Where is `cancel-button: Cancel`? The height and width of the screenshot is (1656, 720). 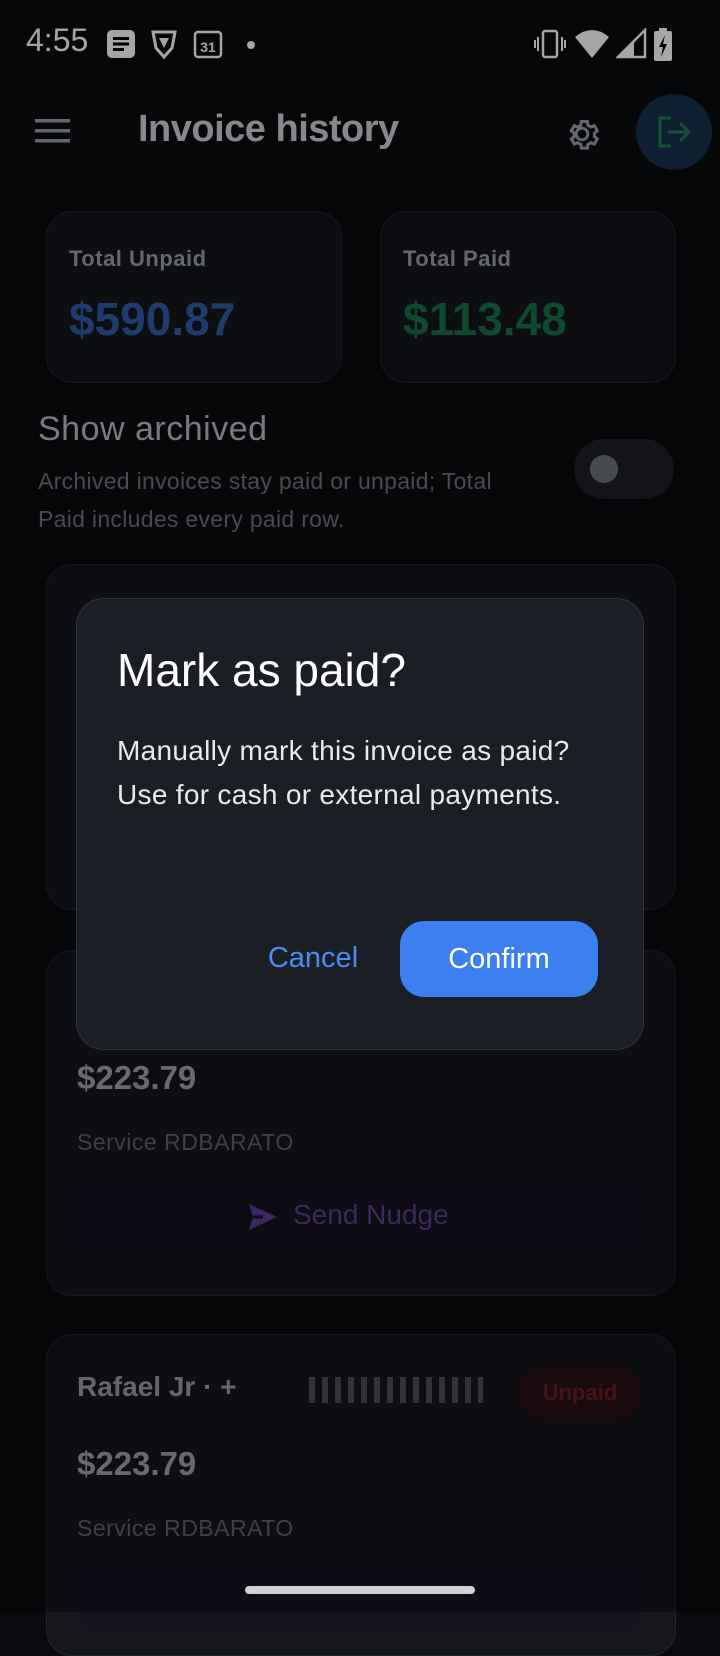 cancel-button: Cancel is located at coordinates (313, 958).